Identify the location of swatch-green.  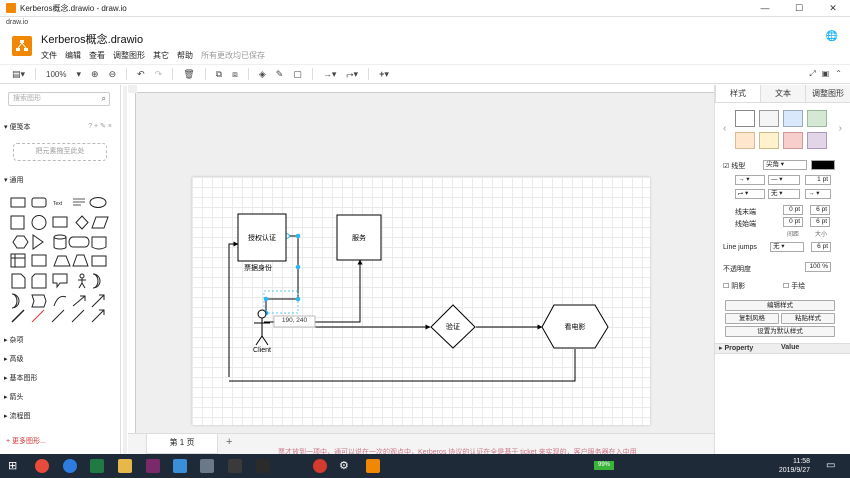
(817, 118).